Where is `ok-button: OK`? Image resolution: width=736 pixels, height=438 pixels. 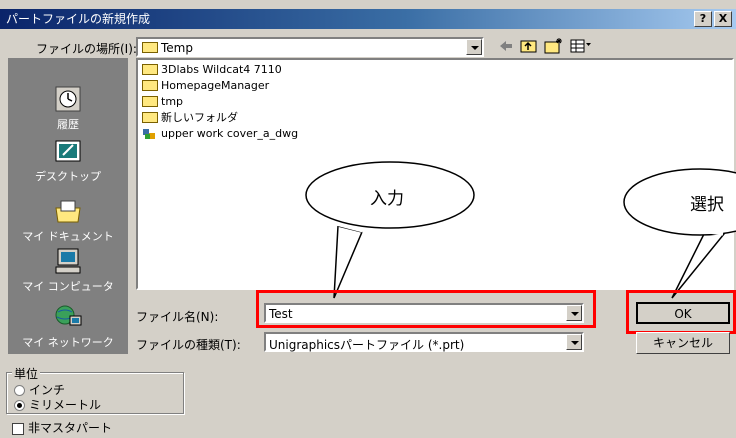 ok-button: OK is located at coordinates (683, 313).